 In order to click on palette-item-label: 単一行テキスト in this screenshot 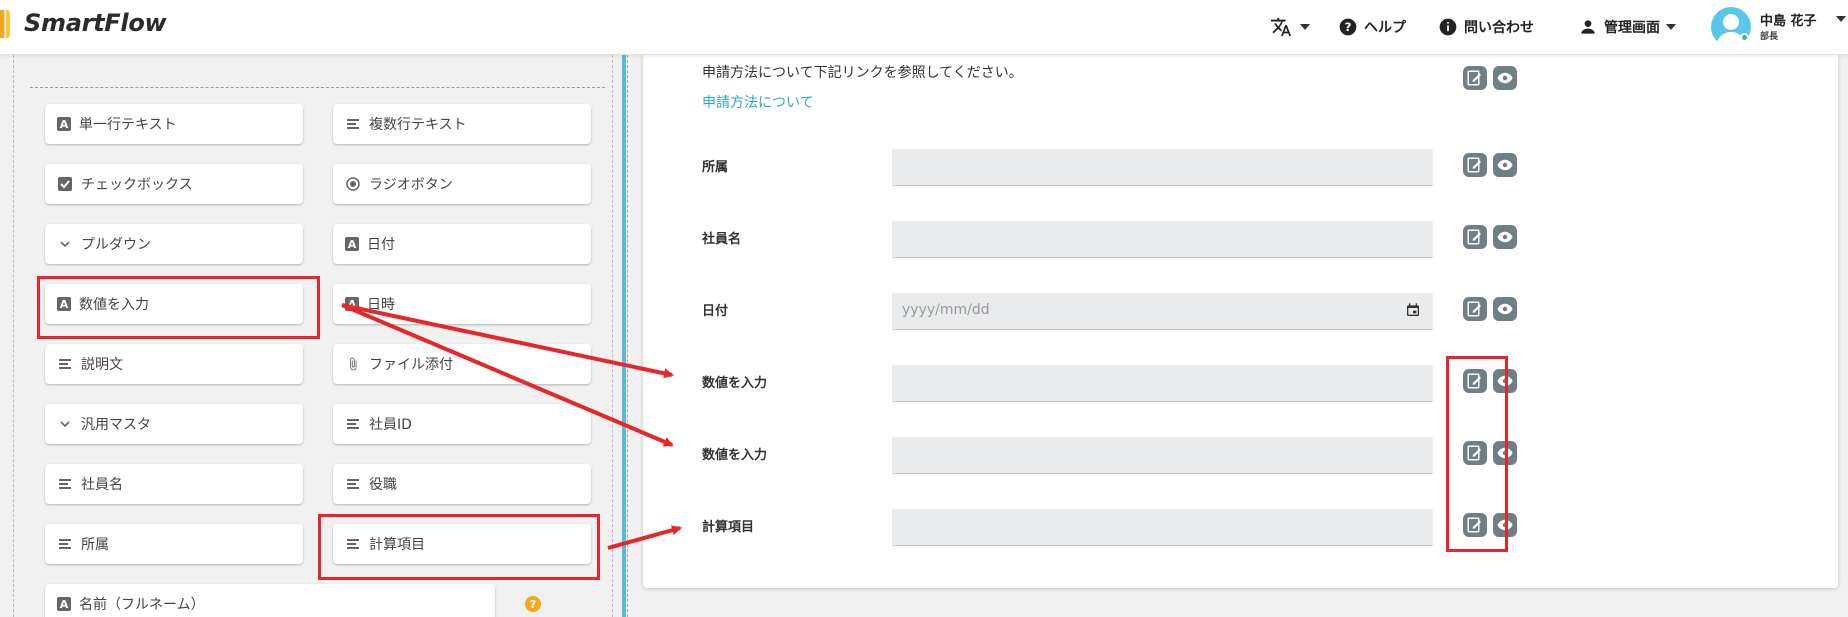, I will do `click(128, 125)`.